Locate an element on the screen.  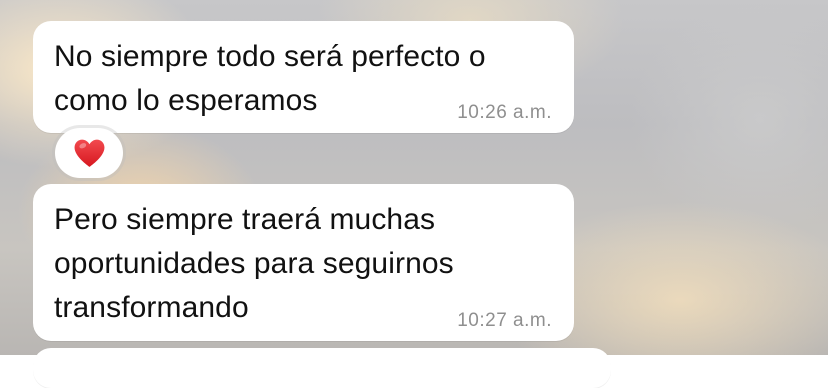
message-timestamp: 10:27 a.m. is located at coordinates (504, 320).